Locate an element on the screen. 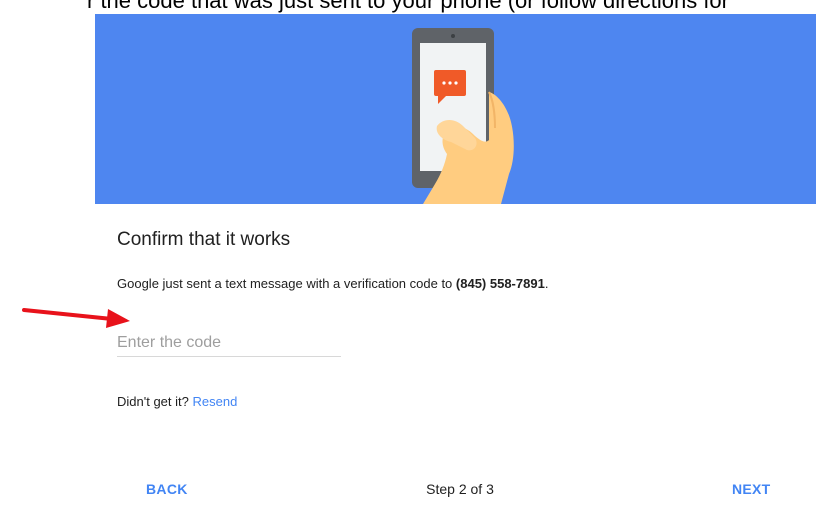 This screenshot has width=816, height=529. description-period: . is located at coordinates (546, 283).